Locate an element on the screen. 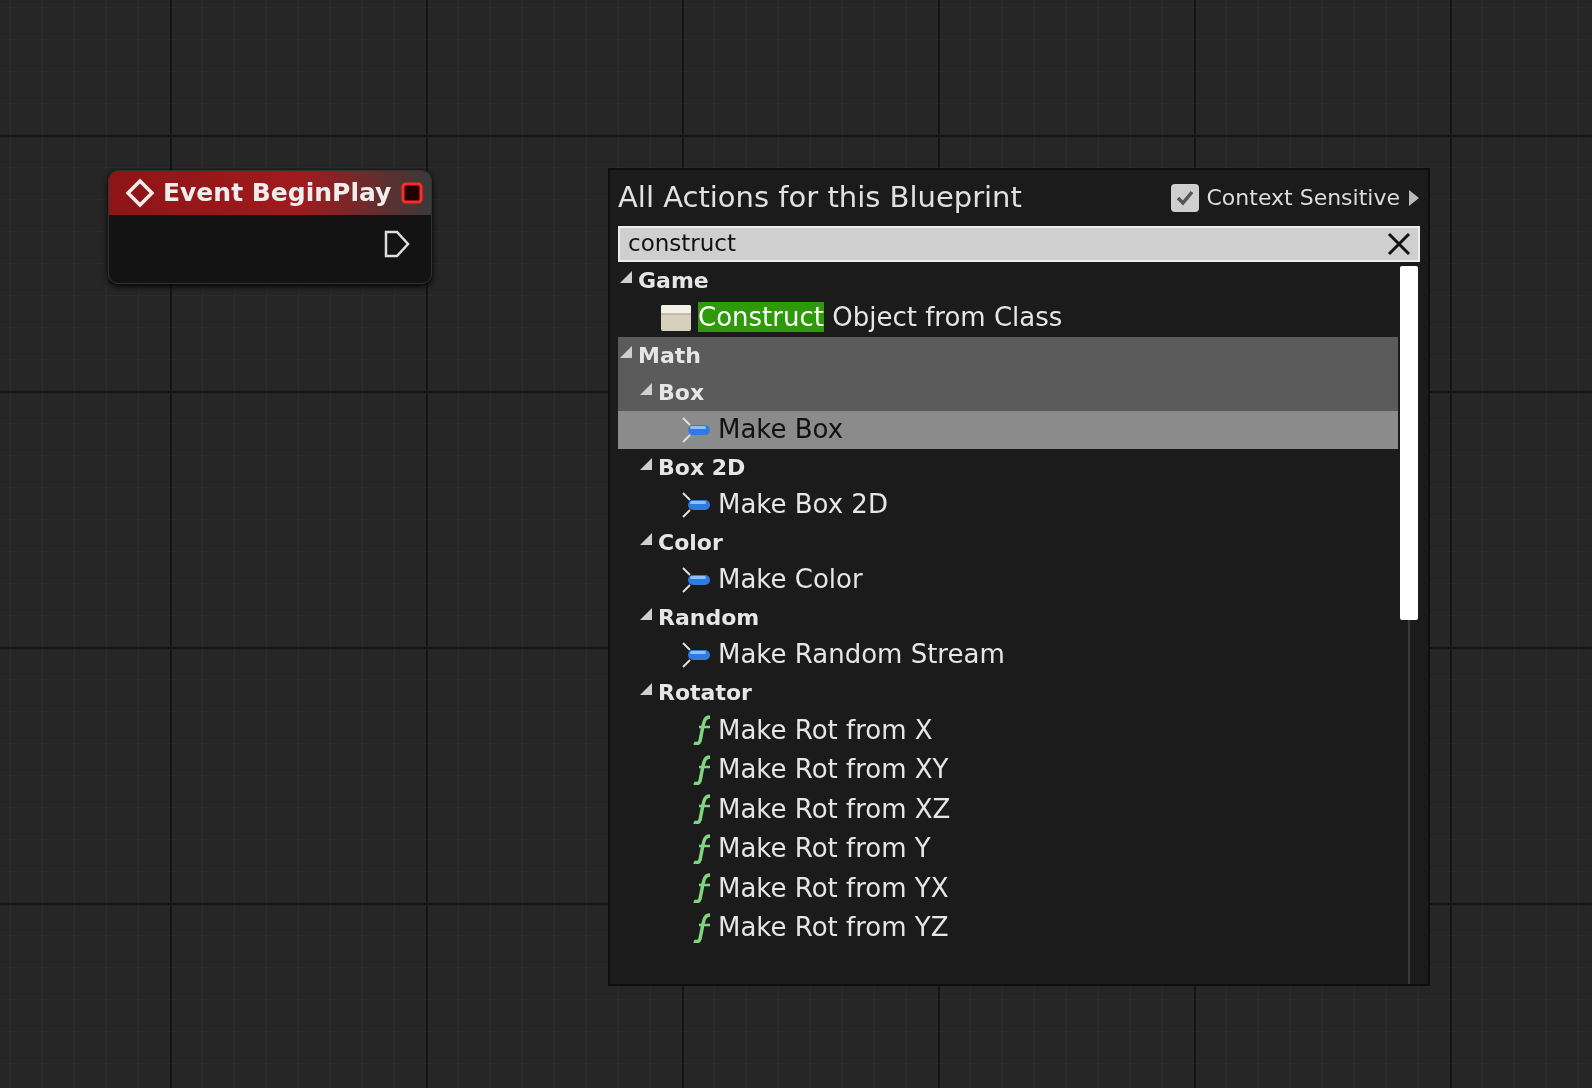  action-label: Make Box is located at coordinates (781, 429).